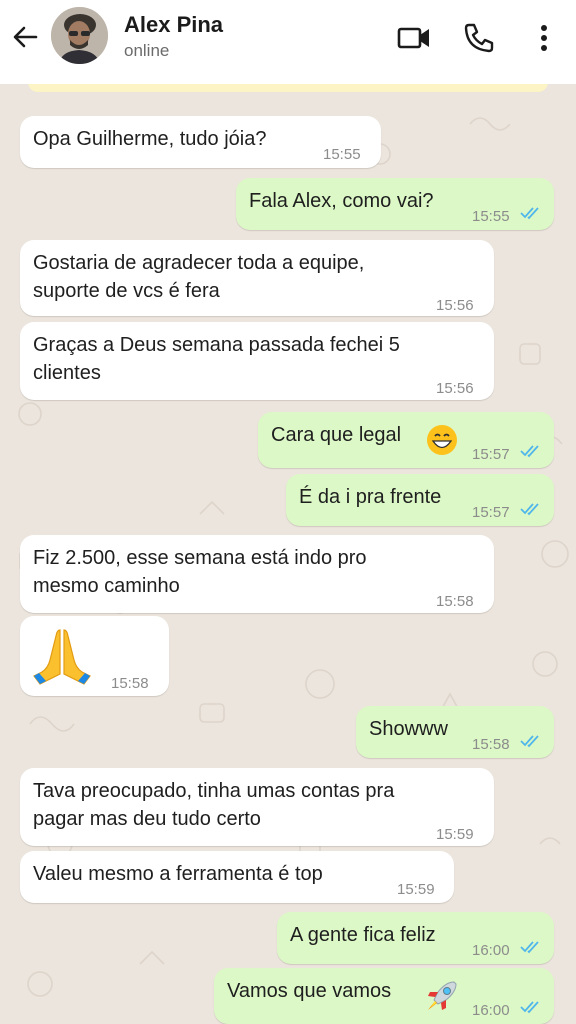  I want to click on message-bubble-outgoing: Cara que legal 15:57, so click(406, 440).